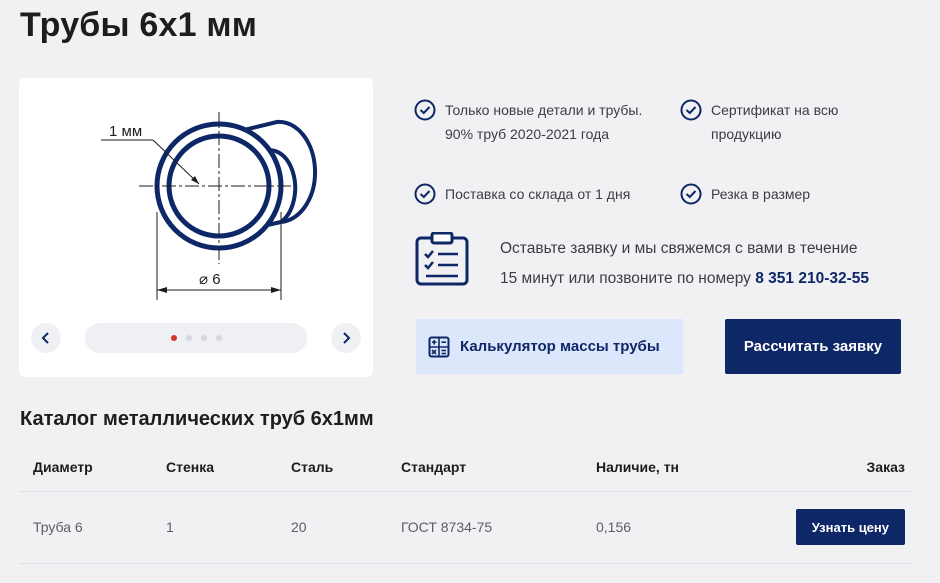 This screenshot has width=940, height=583. Describe the element at coordinates (125, 131) in the screenshot. I see `wall-thickness-label: 1 мм` at that location.